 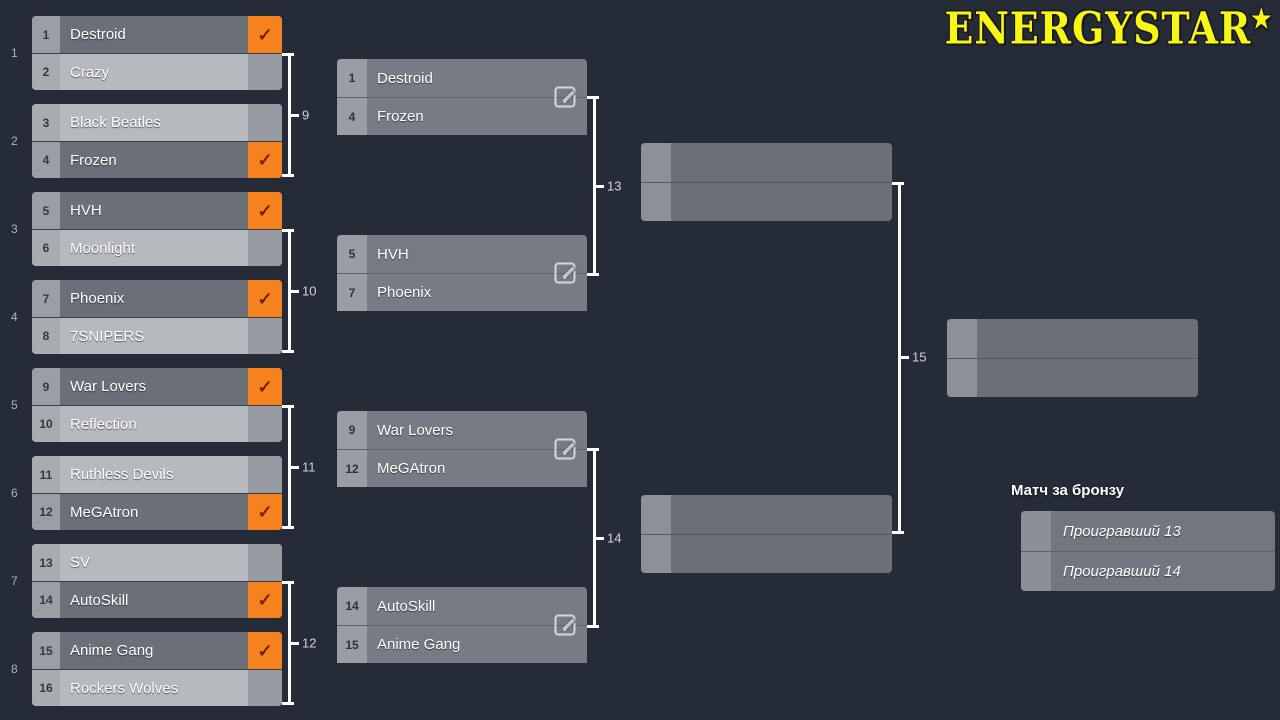 I want to click on match-row: 4 Frozen, so click(x=462, y=116).